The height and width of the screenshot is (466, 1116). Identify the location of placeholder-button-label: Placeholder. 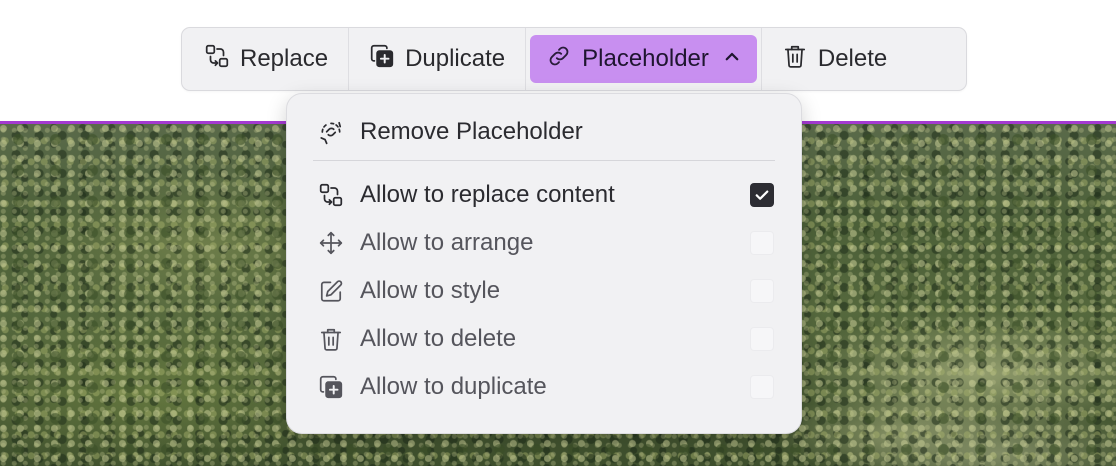
(645, 58).